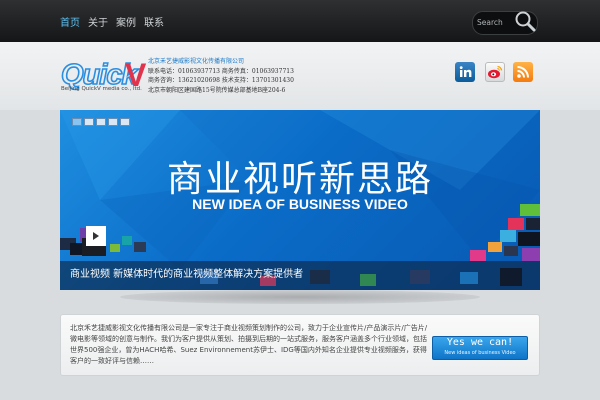 The height and width of the screenshot is (400, 600). I want to click on logo-subtitle: Beijing QuickV media co., ltd., so click(101, 89).